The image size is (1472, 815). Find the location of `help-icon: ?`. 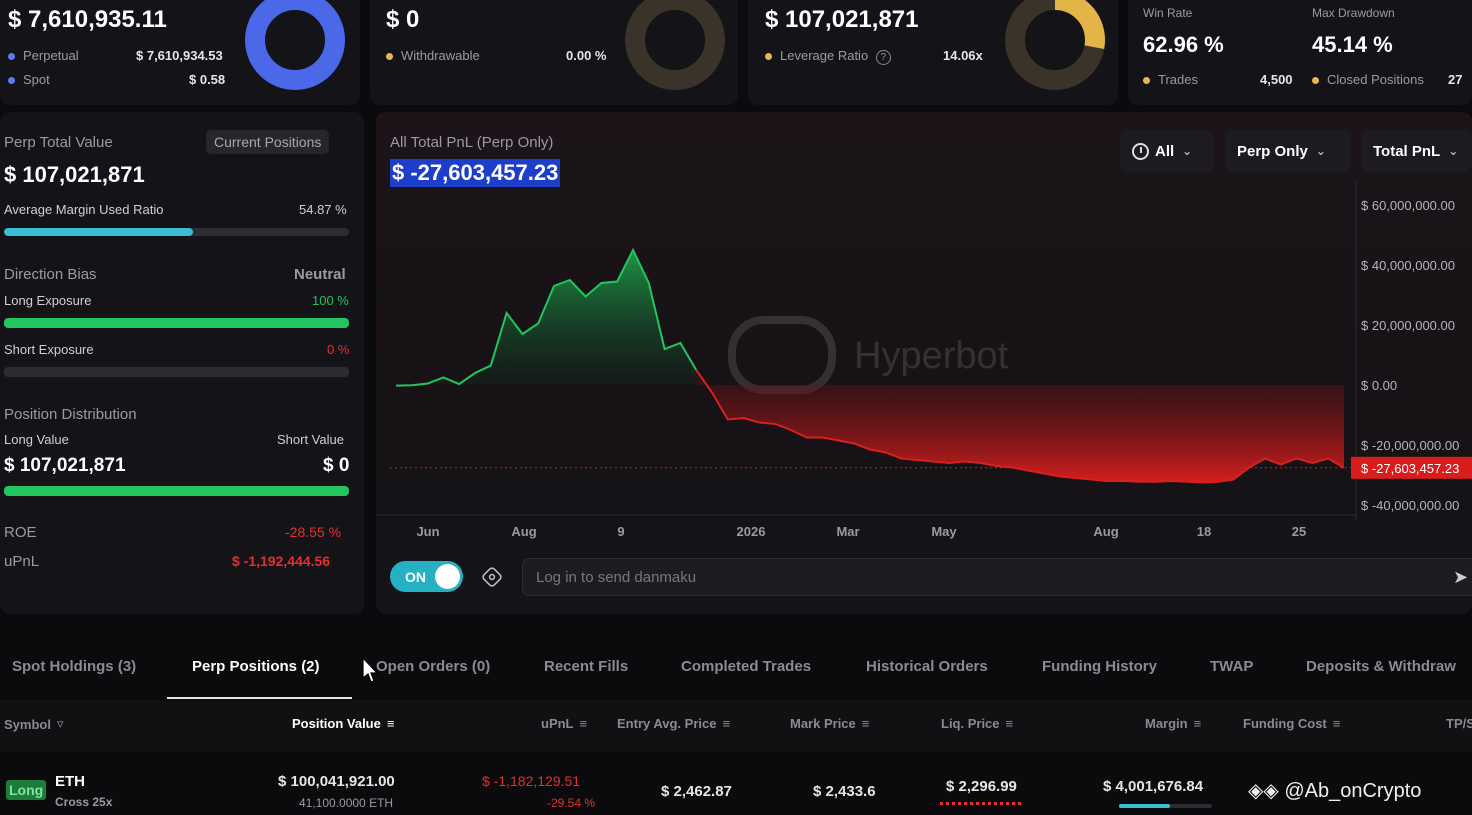

help-icon: ? is located at coordinates (883, 57).